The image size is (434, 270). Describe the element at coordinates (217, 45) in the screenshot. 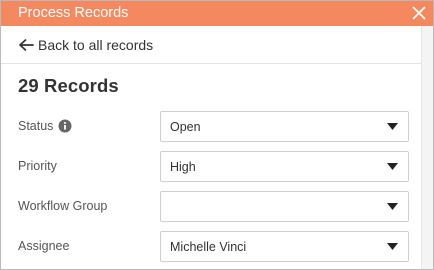

I see `back-bar: Back to all records` at that location.